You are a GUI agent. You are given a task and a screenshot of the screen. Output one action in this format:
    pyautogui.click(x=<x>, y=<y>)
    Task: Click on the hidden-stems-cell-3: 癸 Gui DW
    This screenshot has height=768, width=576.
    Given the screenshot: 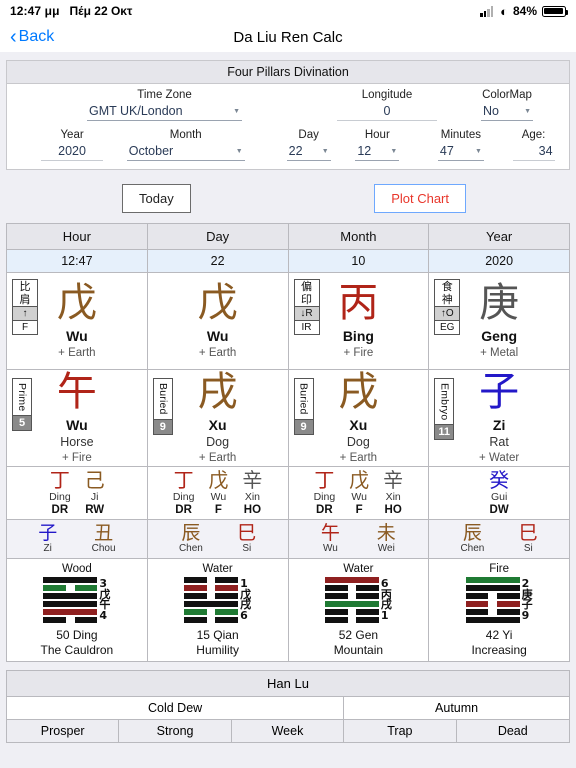 What is the action you would take?
    pyautogui.click(x=499, y=493)
    